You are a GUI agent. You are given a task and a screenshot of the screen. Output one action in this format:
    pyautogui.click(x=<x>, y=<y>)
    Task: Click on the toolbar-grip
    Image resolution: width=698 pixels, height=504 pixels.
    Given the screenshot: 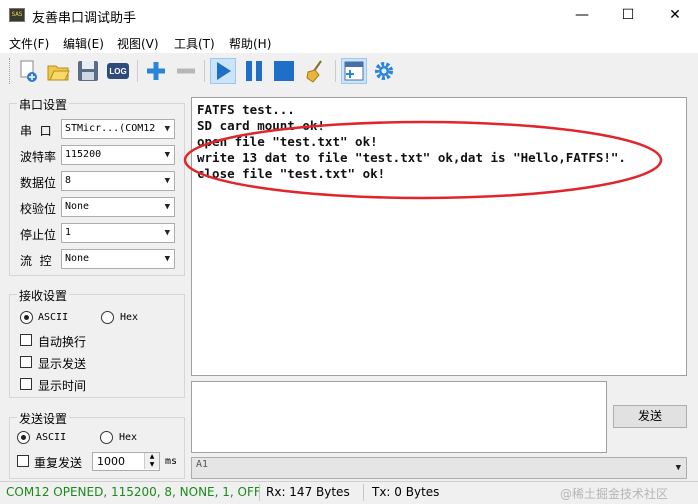 What is the action you would take?
    pyautogui.click(x=10, y=71)
    